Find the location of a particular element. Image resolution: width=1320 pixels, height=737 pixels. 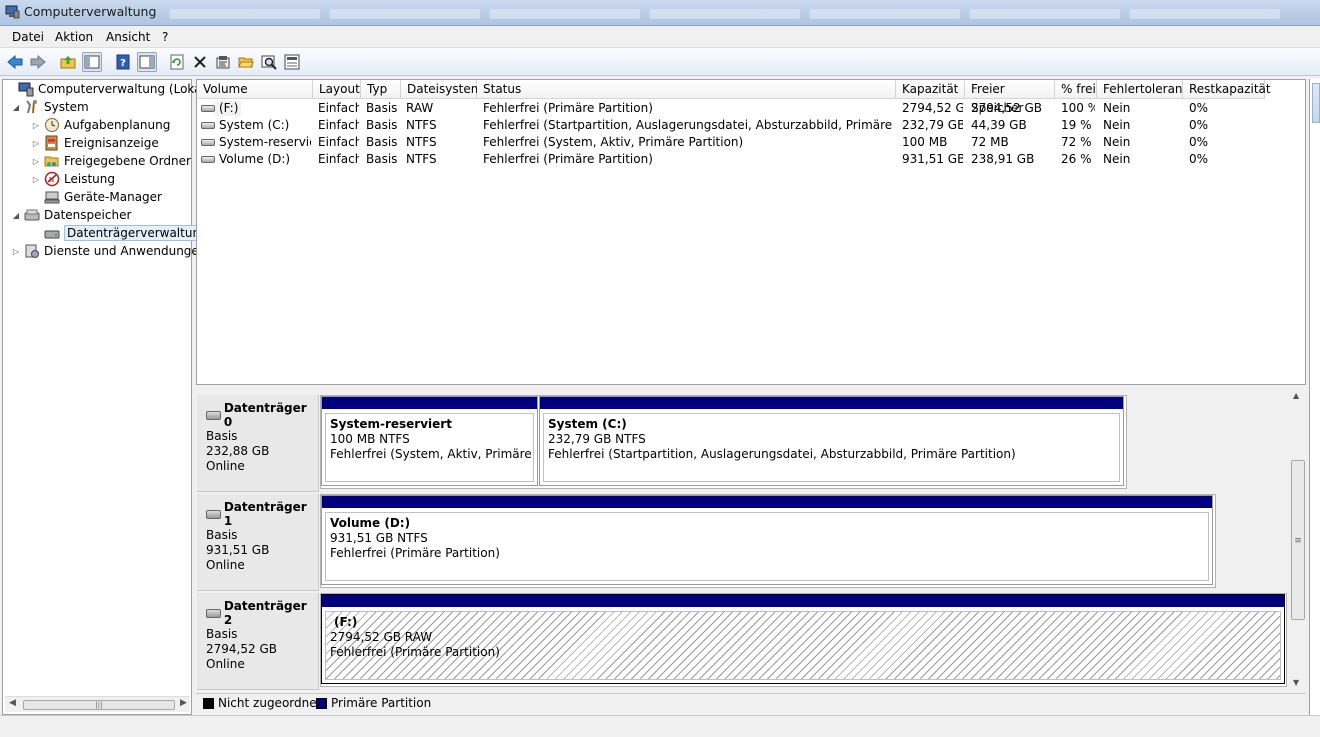

shared-folder-icon is located at coordinates (52, 161).